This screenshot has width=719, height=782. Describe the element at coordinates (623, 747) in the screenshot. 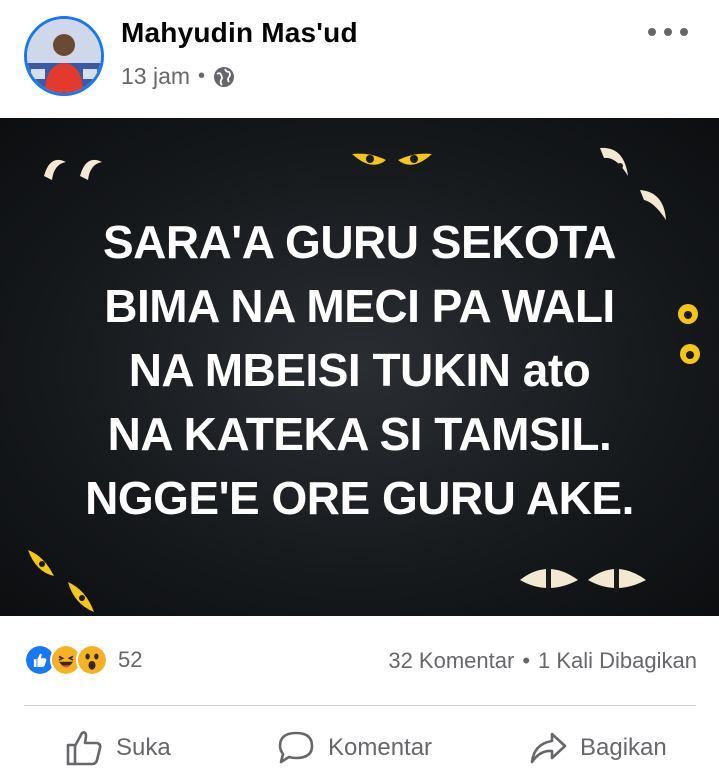

I see `share-label: Bagikan` at that location.